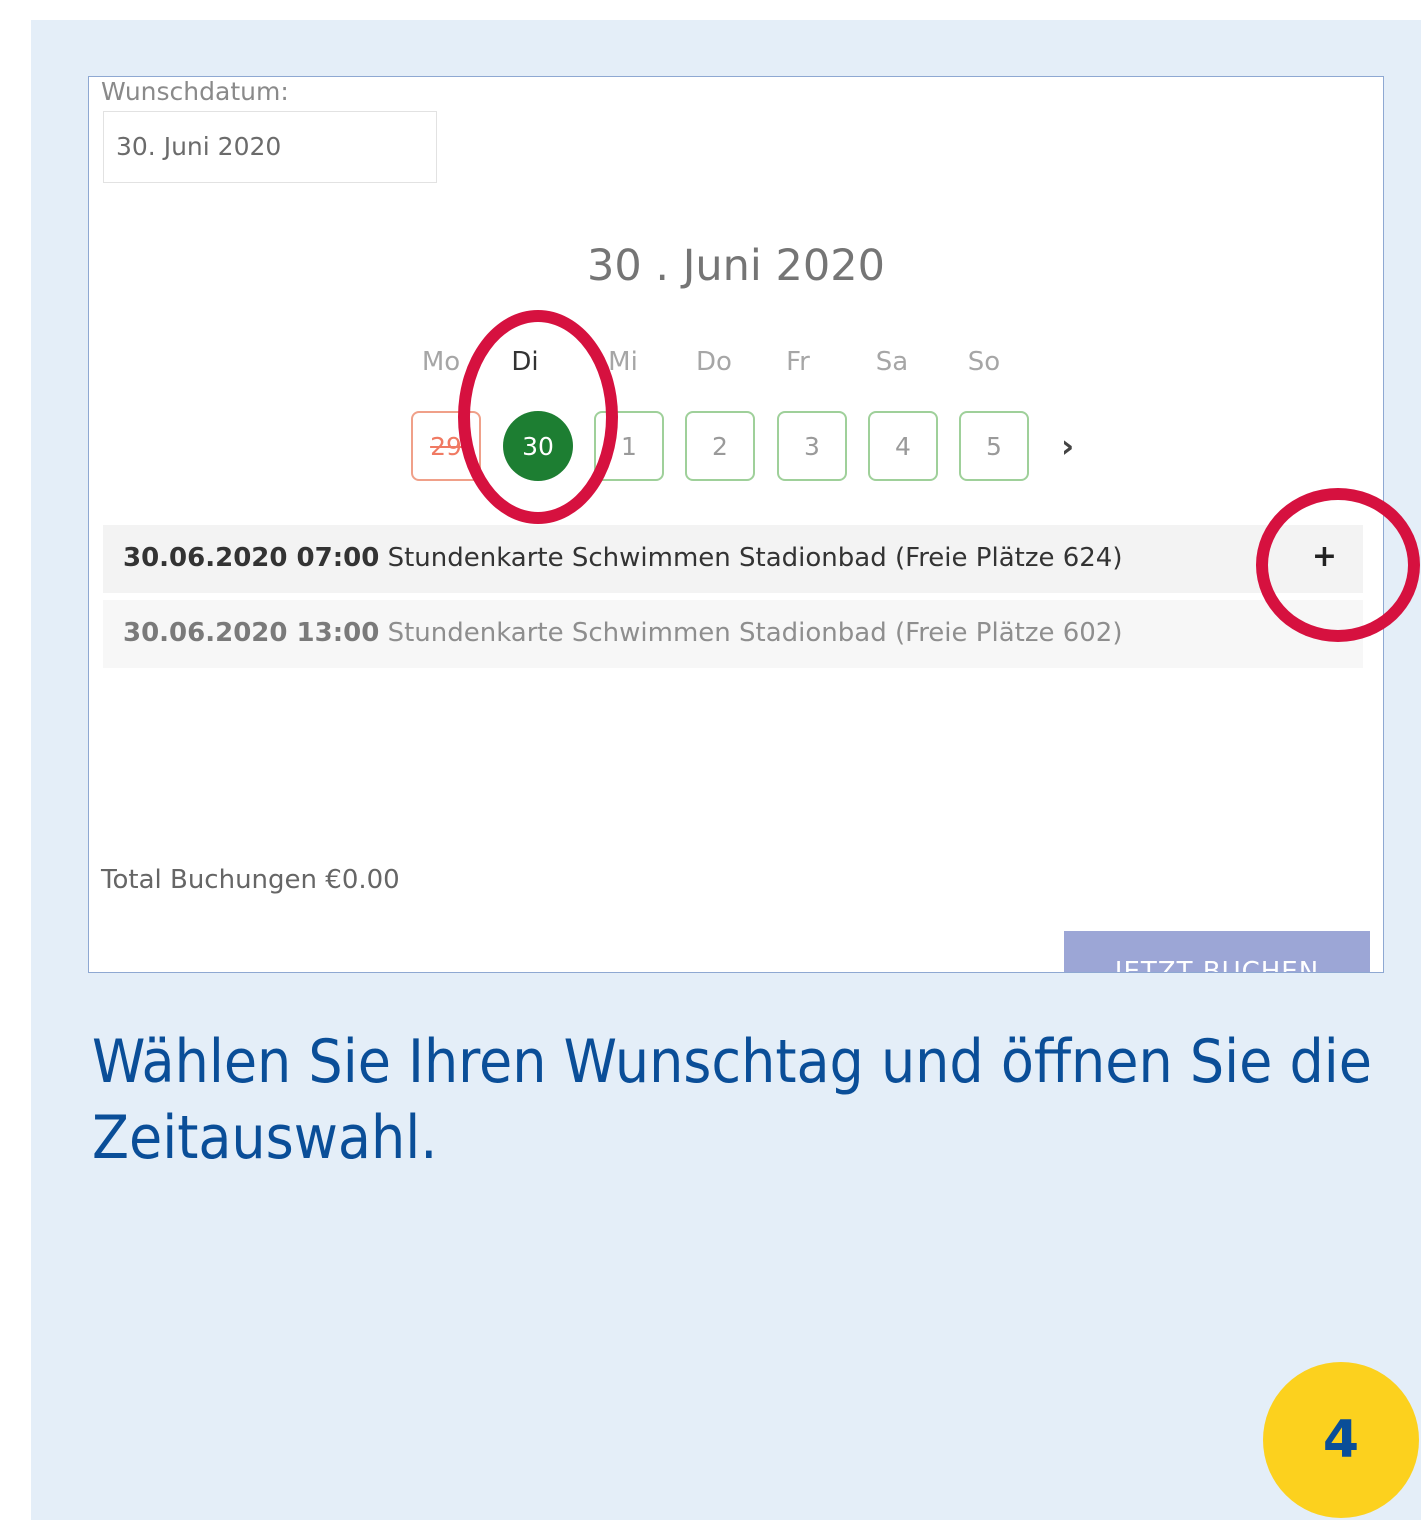 The image size is (1421, 1520). I want to click on day-3-button: 3, so click(812, 446).